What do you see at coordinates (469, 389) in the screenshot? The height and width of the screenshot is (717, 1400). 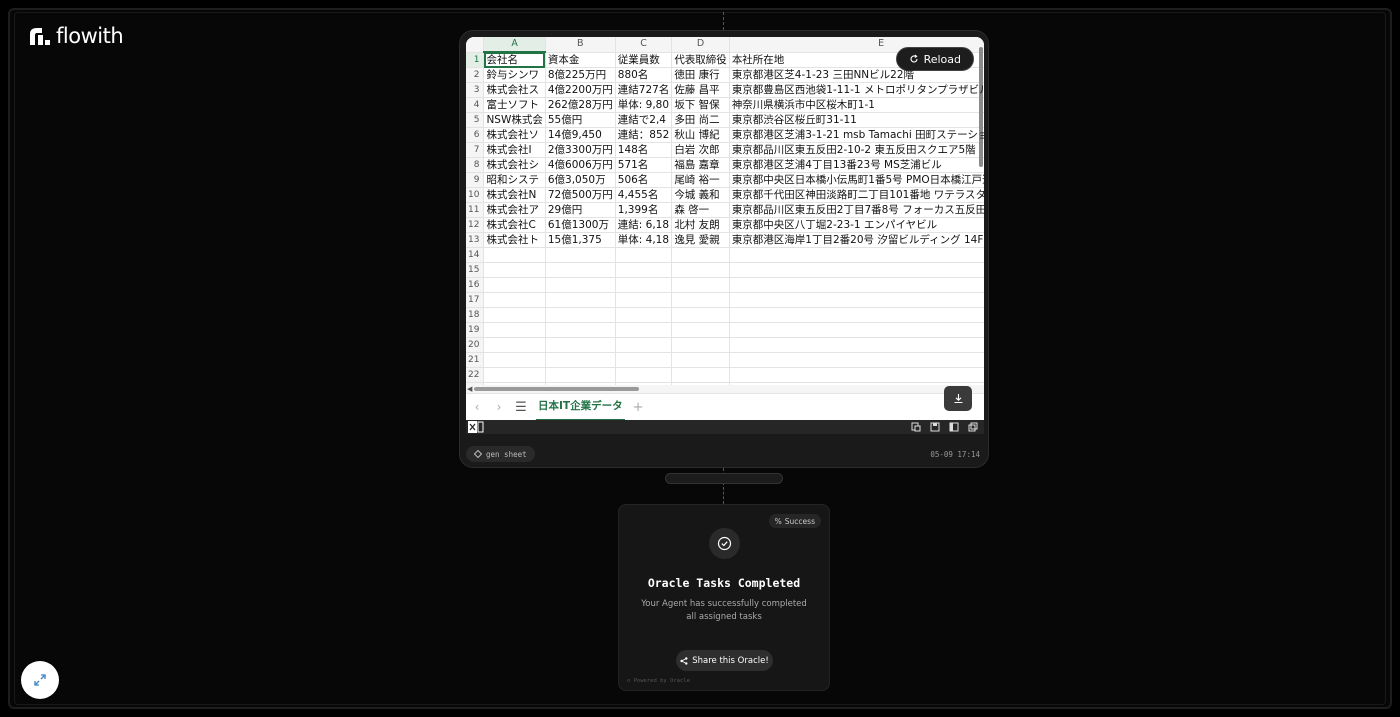 I see `scroll-left-icon: ◀` at bounding box center [469, 389].